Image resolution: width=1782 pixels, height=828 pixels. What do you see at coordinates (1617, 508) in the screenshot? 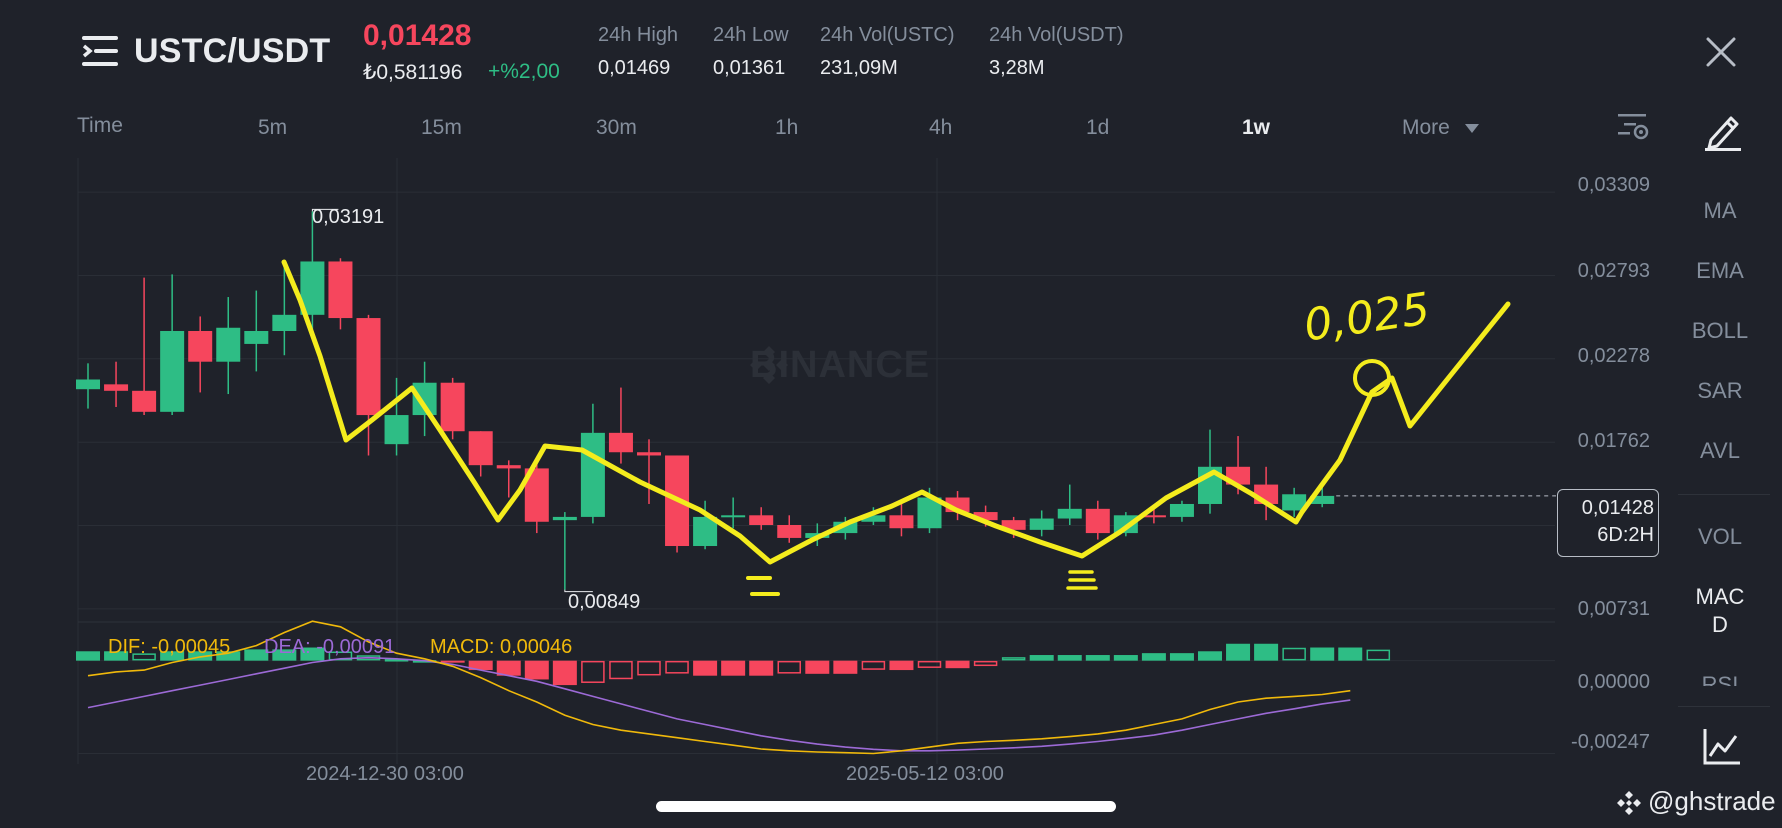
I see `current-price-value: 0,01428` at bounding box center [1617, 508].